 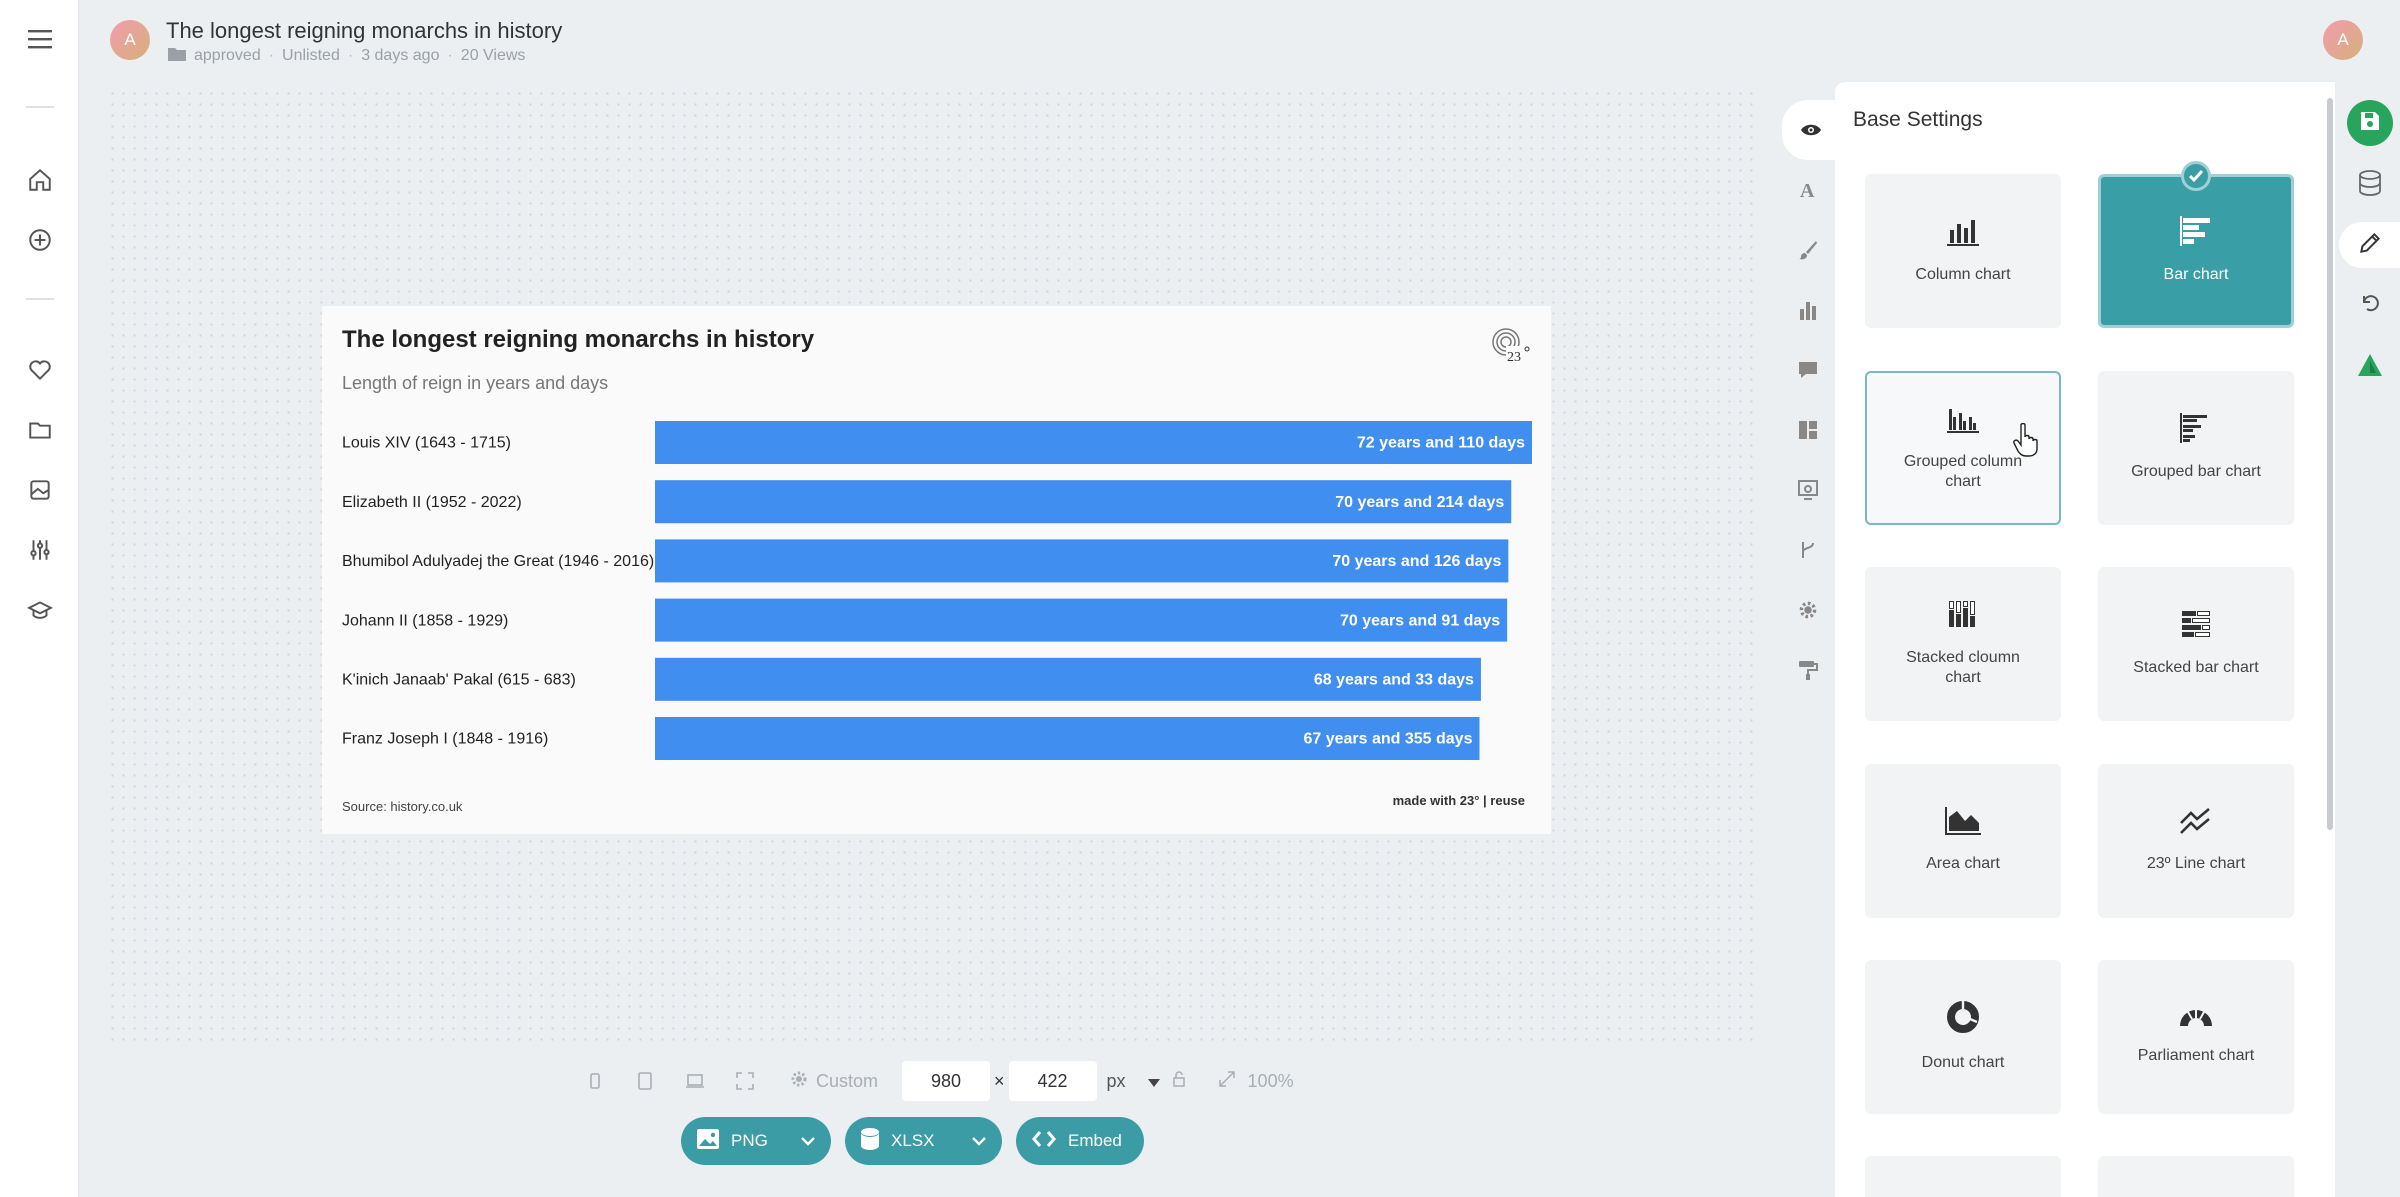 I want to click on line-chart-tile: 23º Line chart, so click(x=2196, y=841).